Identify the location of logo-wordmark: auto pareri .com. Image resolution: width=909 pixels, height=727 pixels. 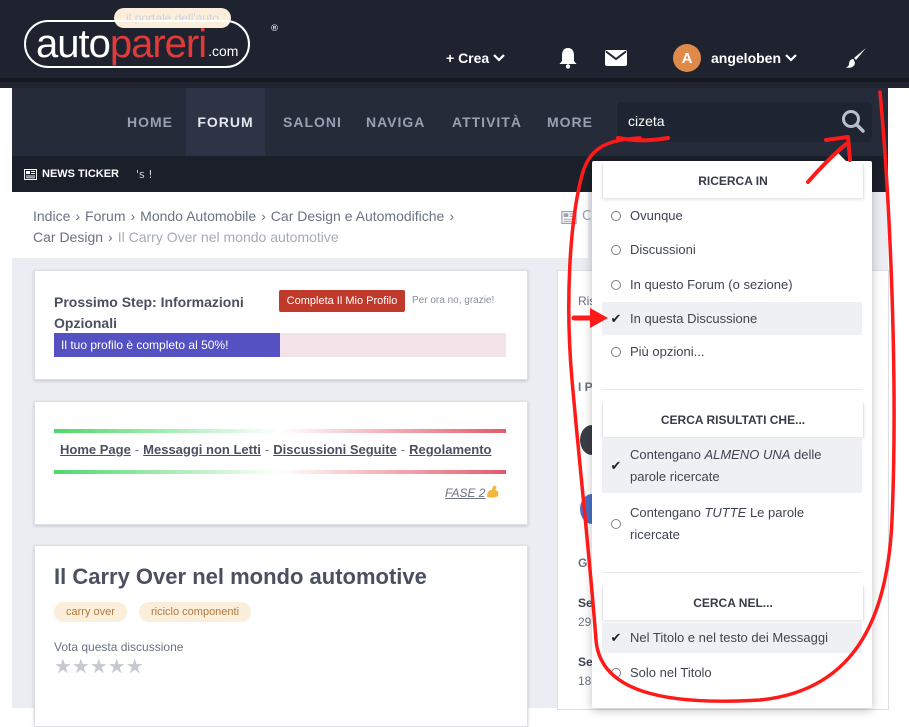
(137, 44).